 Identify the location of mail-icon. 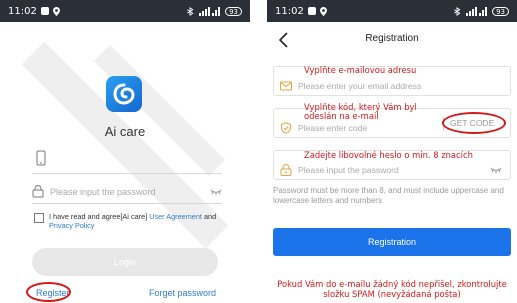
(286, 86).